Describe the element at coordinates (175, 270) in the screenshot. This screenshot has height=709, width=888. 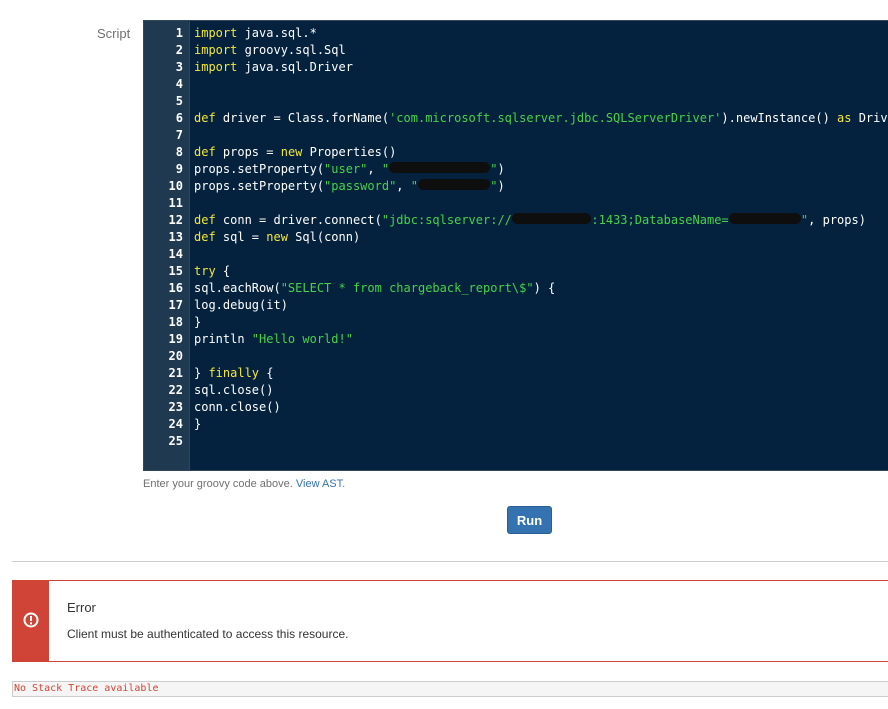
I see `line-number: 15` at that location.